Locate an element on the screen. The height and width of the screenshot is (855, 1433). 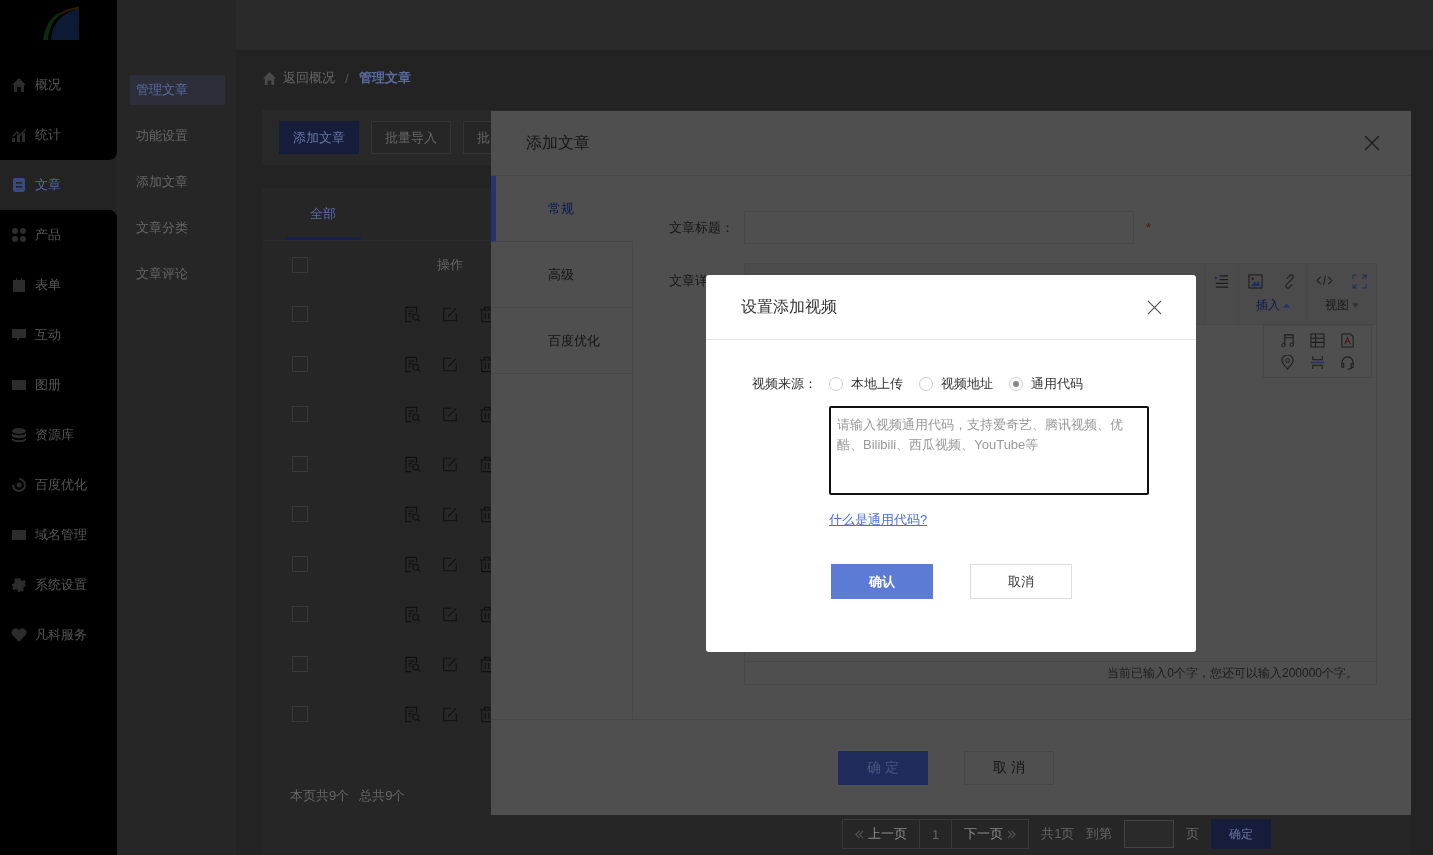
confirm-button: 确认 is located at coordinates (882, 581).